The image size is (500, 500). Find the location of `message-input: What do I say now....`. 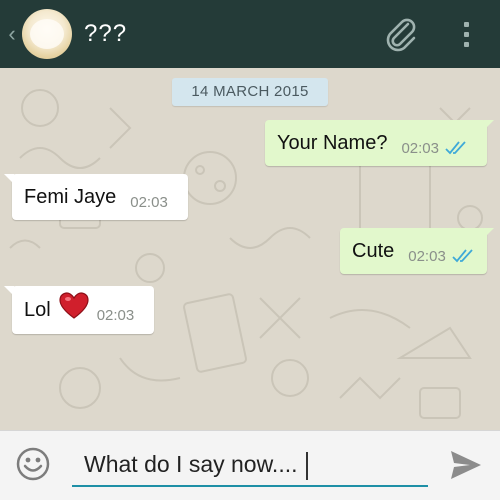

message-input: What do I say now.... is located at coordinates (250, 466).